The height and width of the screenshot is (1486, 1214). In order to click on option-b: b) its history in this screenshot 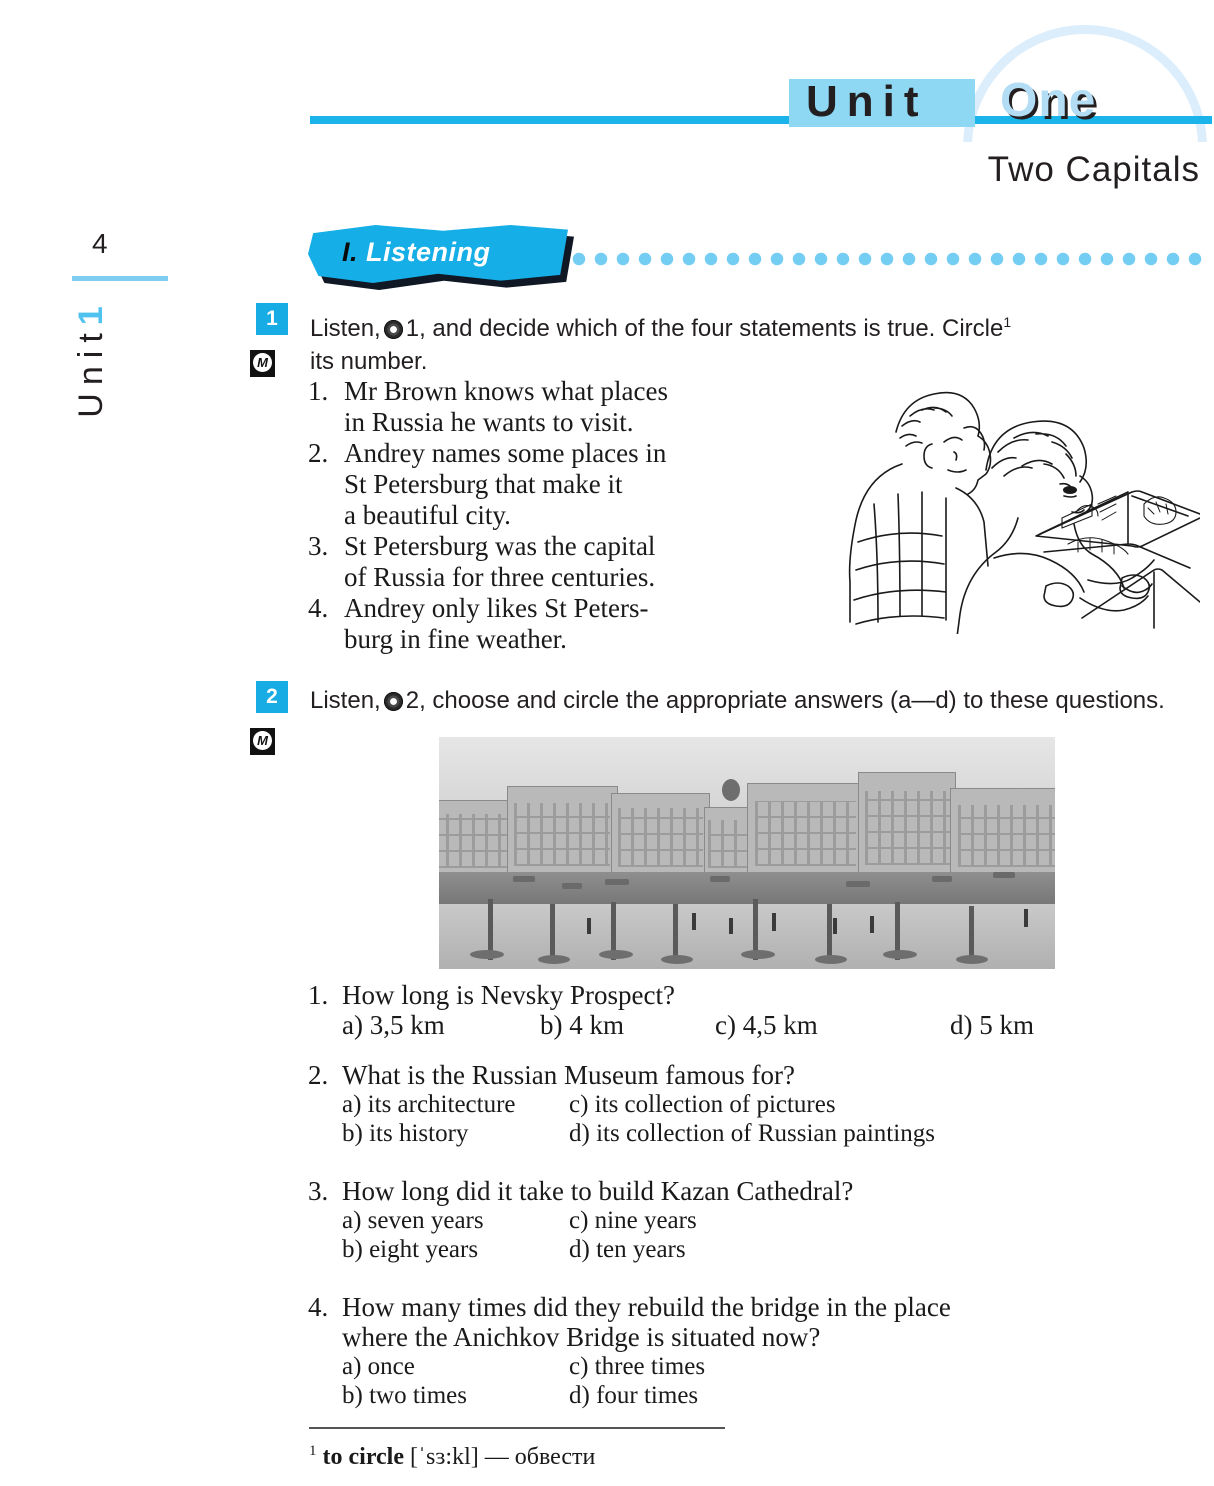, I will do `click(455, 1133)`.